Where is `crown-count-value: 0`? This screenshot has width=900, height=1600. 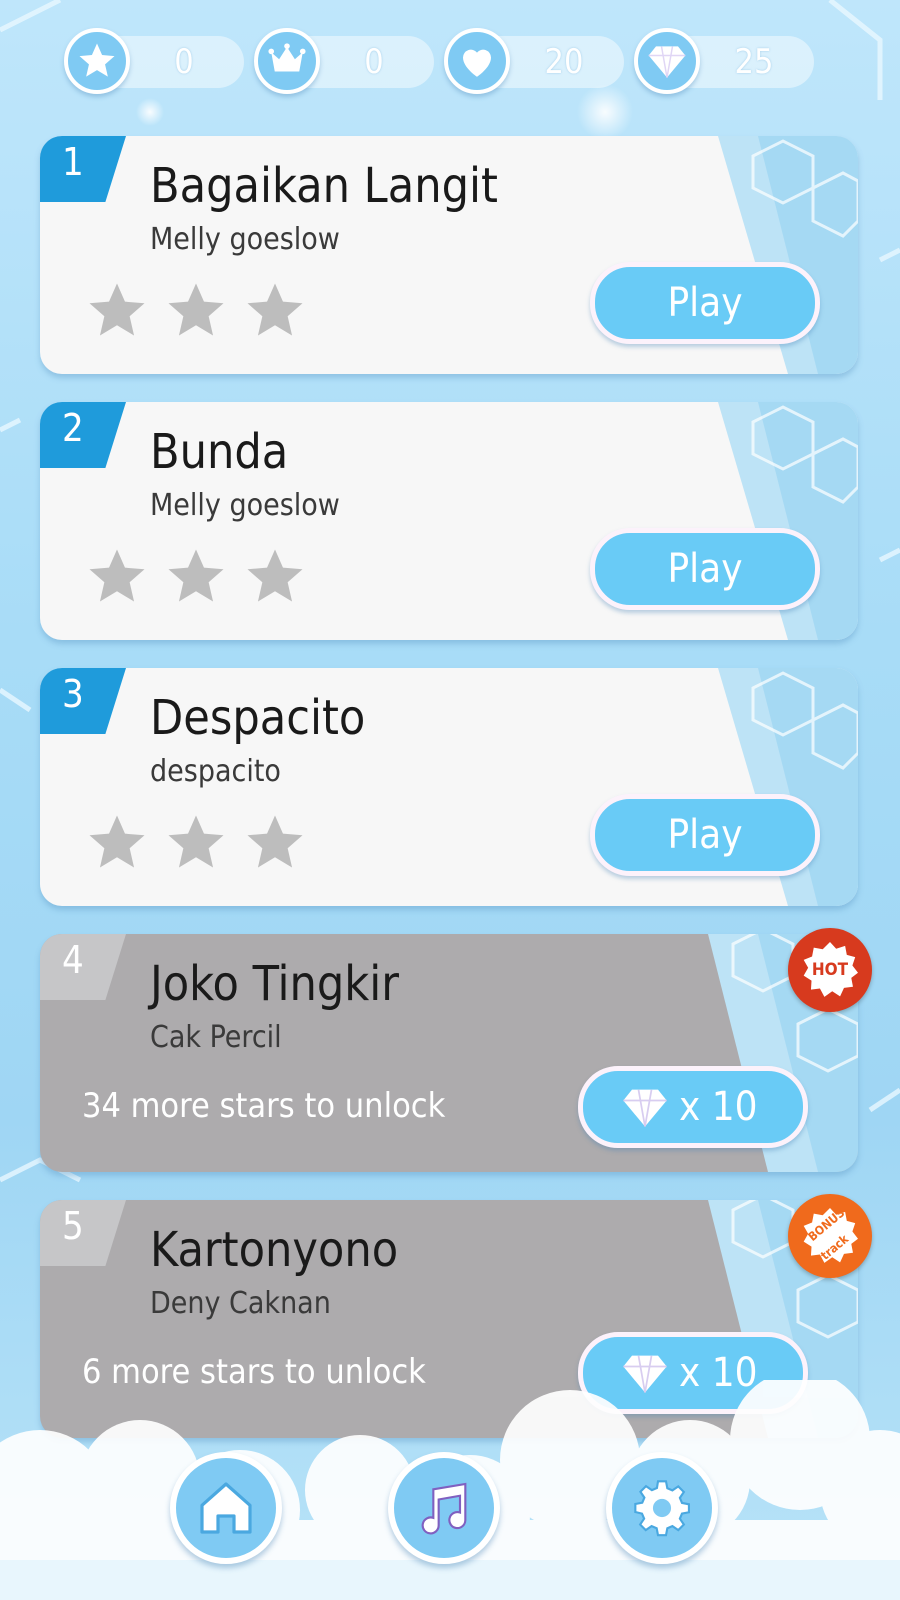 crown-count-value: 0 is located at coordinates (374, 62).